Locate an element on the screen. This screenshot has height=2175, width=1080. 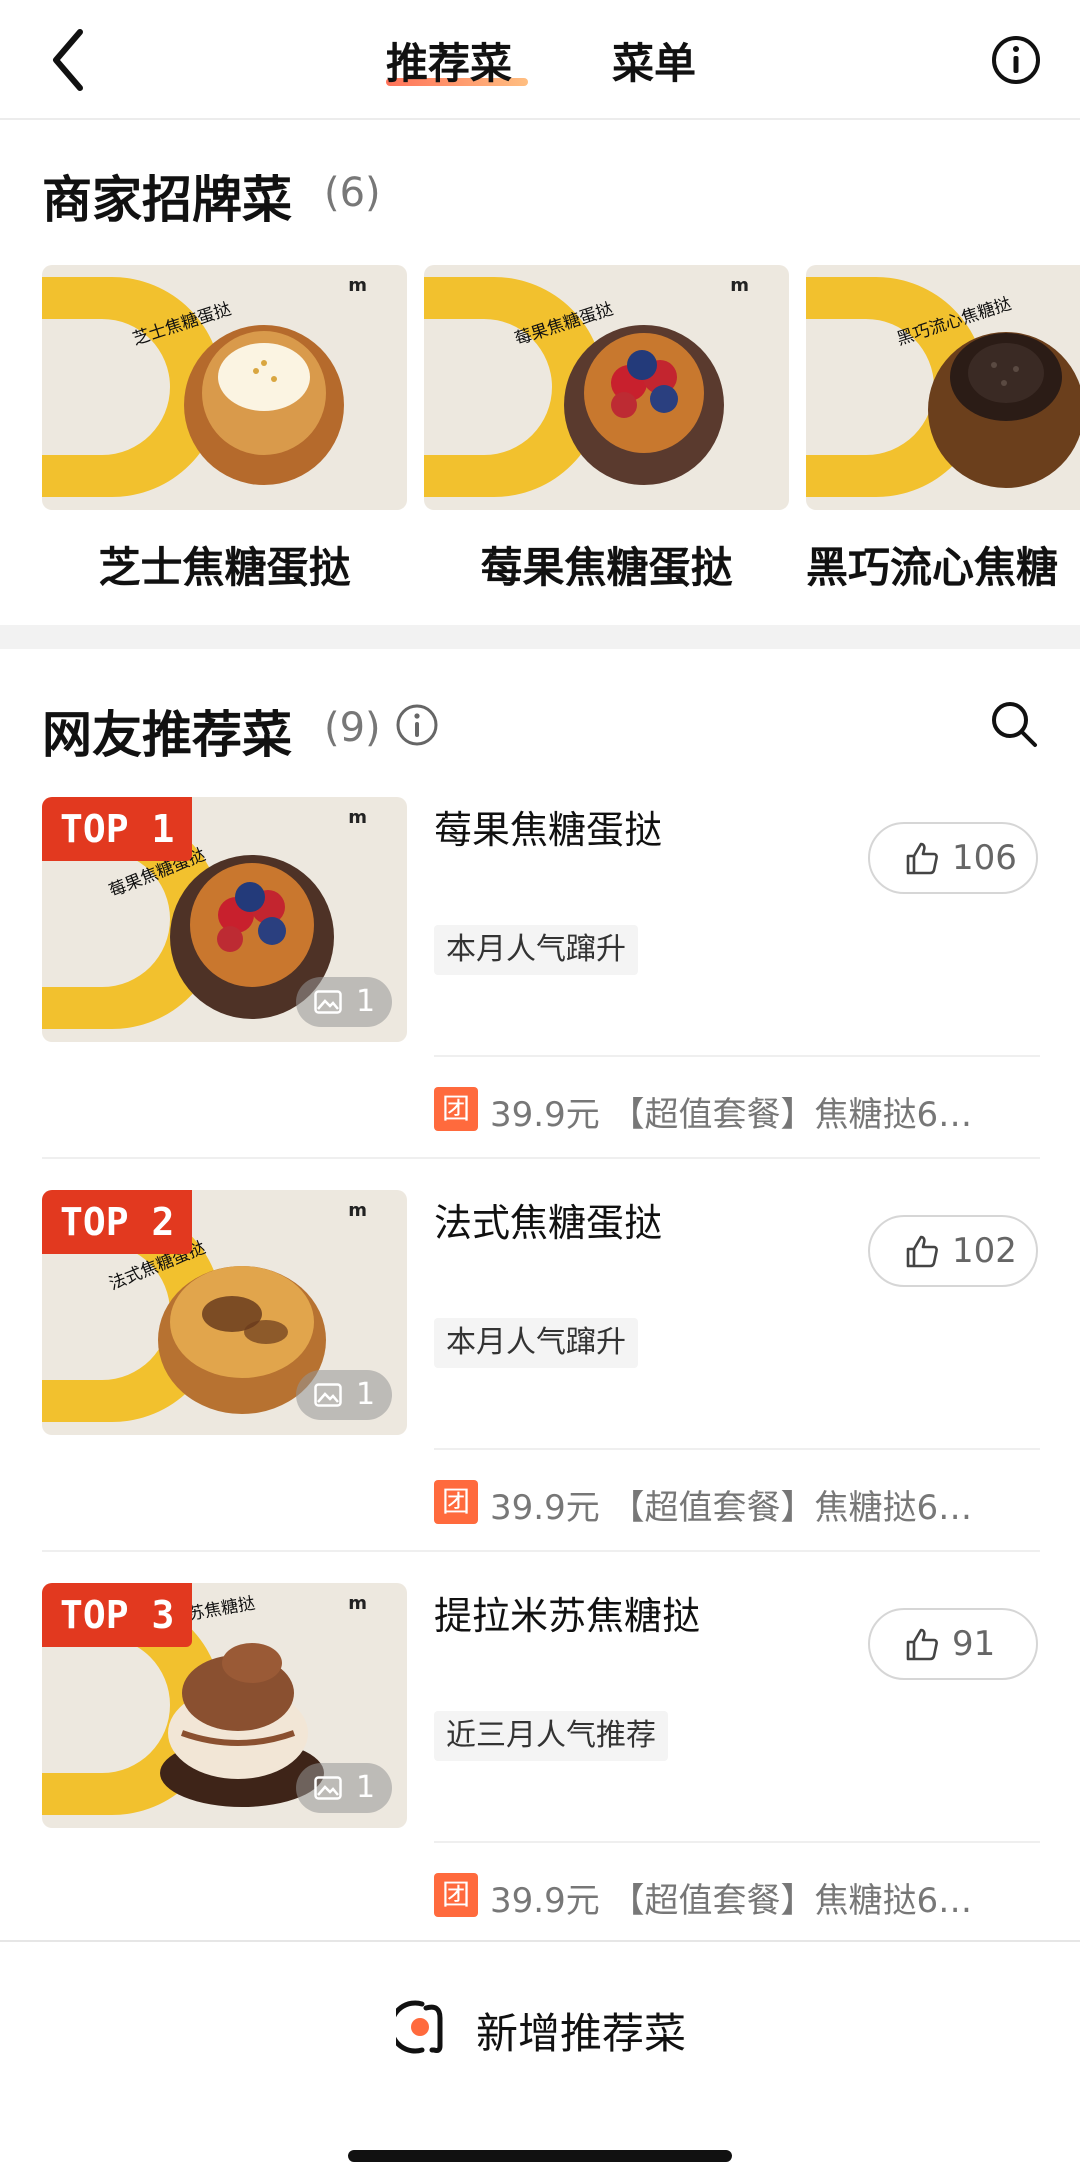
like-count: 91 is located at coordinates (974, 1644).